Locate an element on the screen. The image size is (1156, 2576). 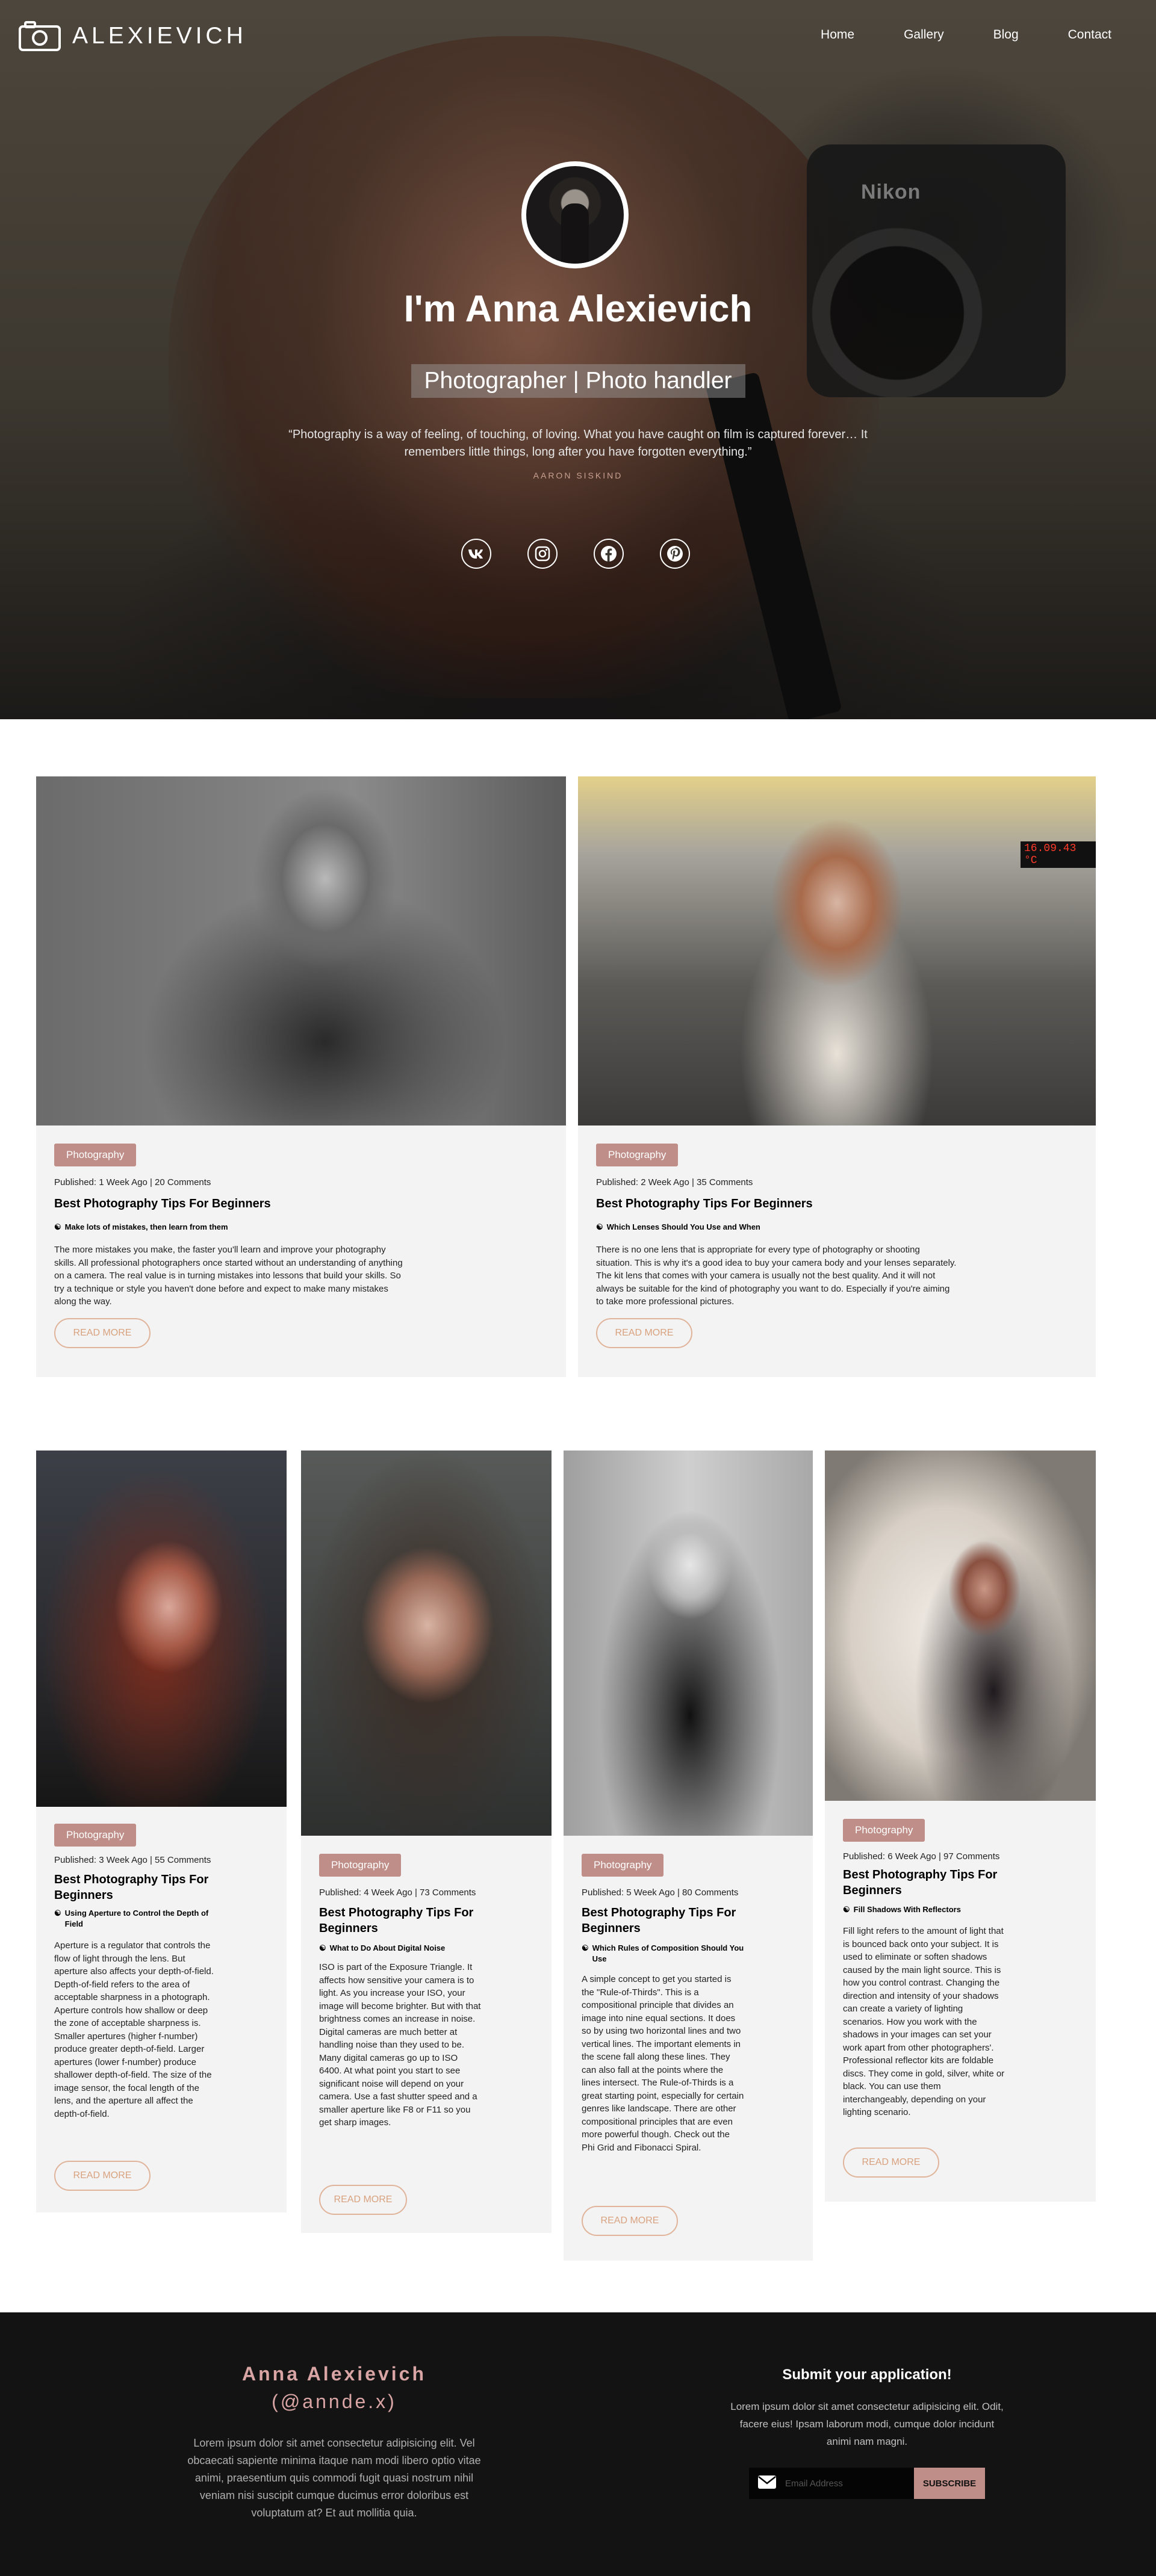
post-meta: Published: 1 Week Ago | 20 Comments is located at coordinates (132, 1182).